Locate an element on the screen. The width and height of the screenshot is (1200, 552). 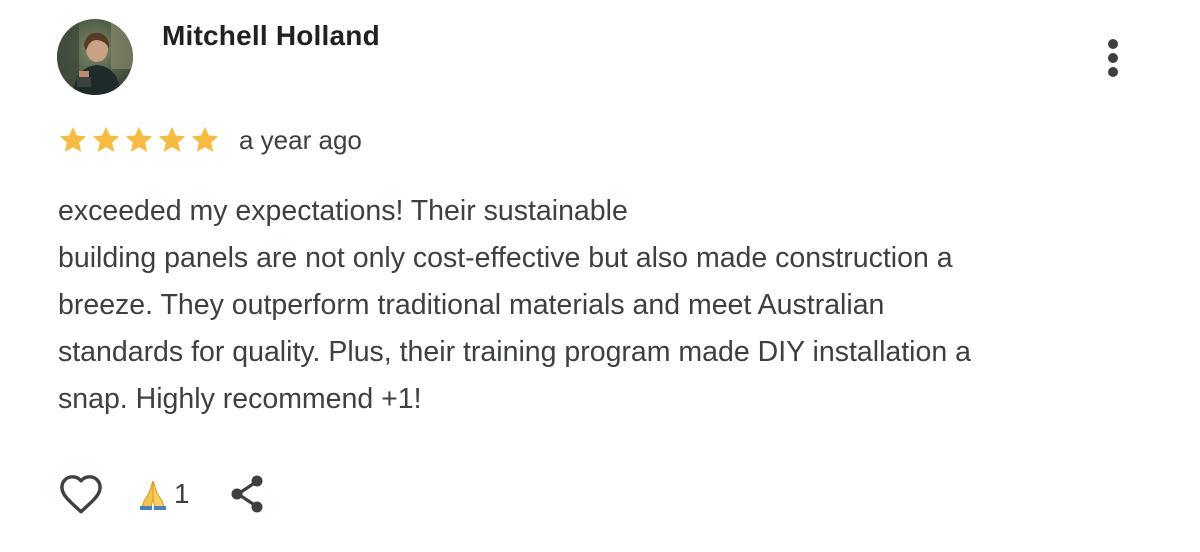
star-rating is located at coordinates (139, 140).